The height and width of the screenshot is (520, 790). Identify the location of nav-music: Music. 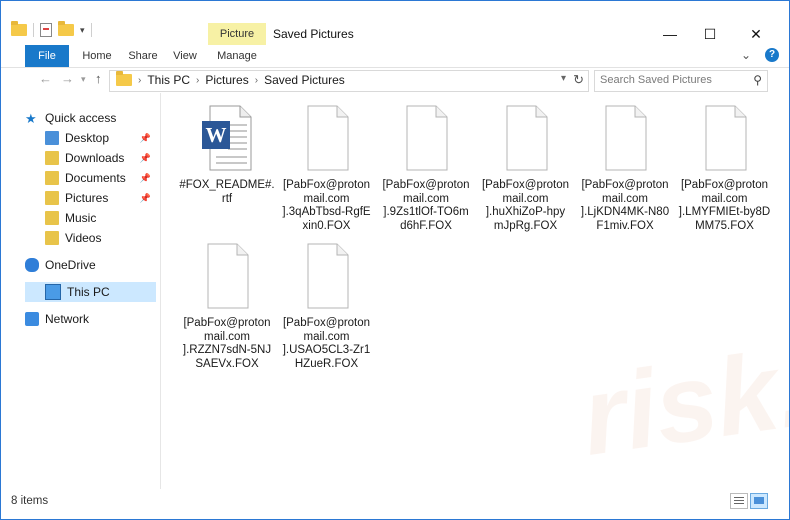
(100, 218).